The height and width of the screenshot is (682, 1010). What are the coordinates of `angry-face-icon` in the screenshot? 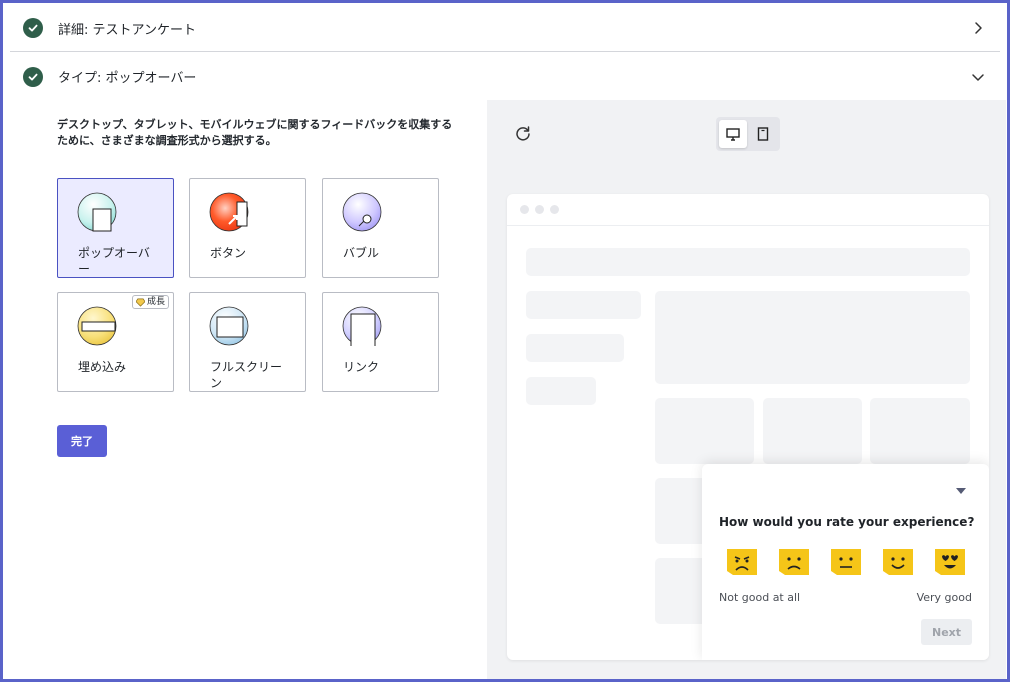 It's located at (742, 562).